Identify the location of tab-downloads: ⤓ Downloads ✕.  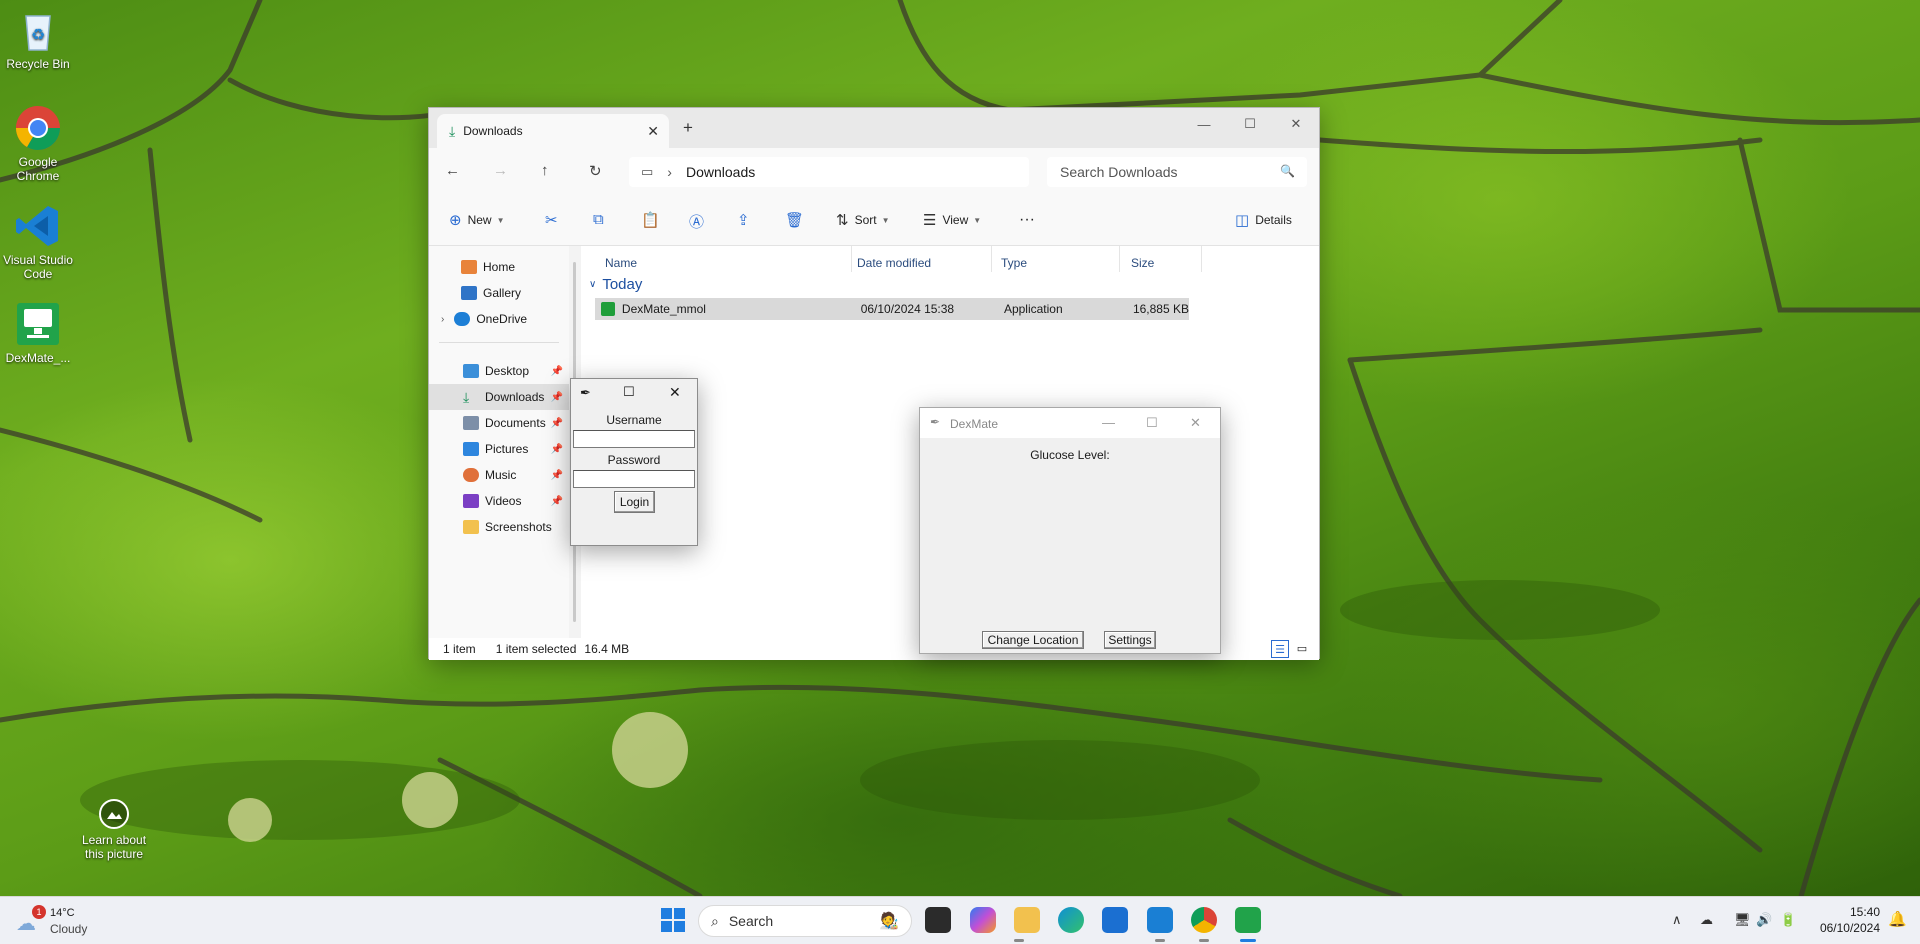
(553, 131).